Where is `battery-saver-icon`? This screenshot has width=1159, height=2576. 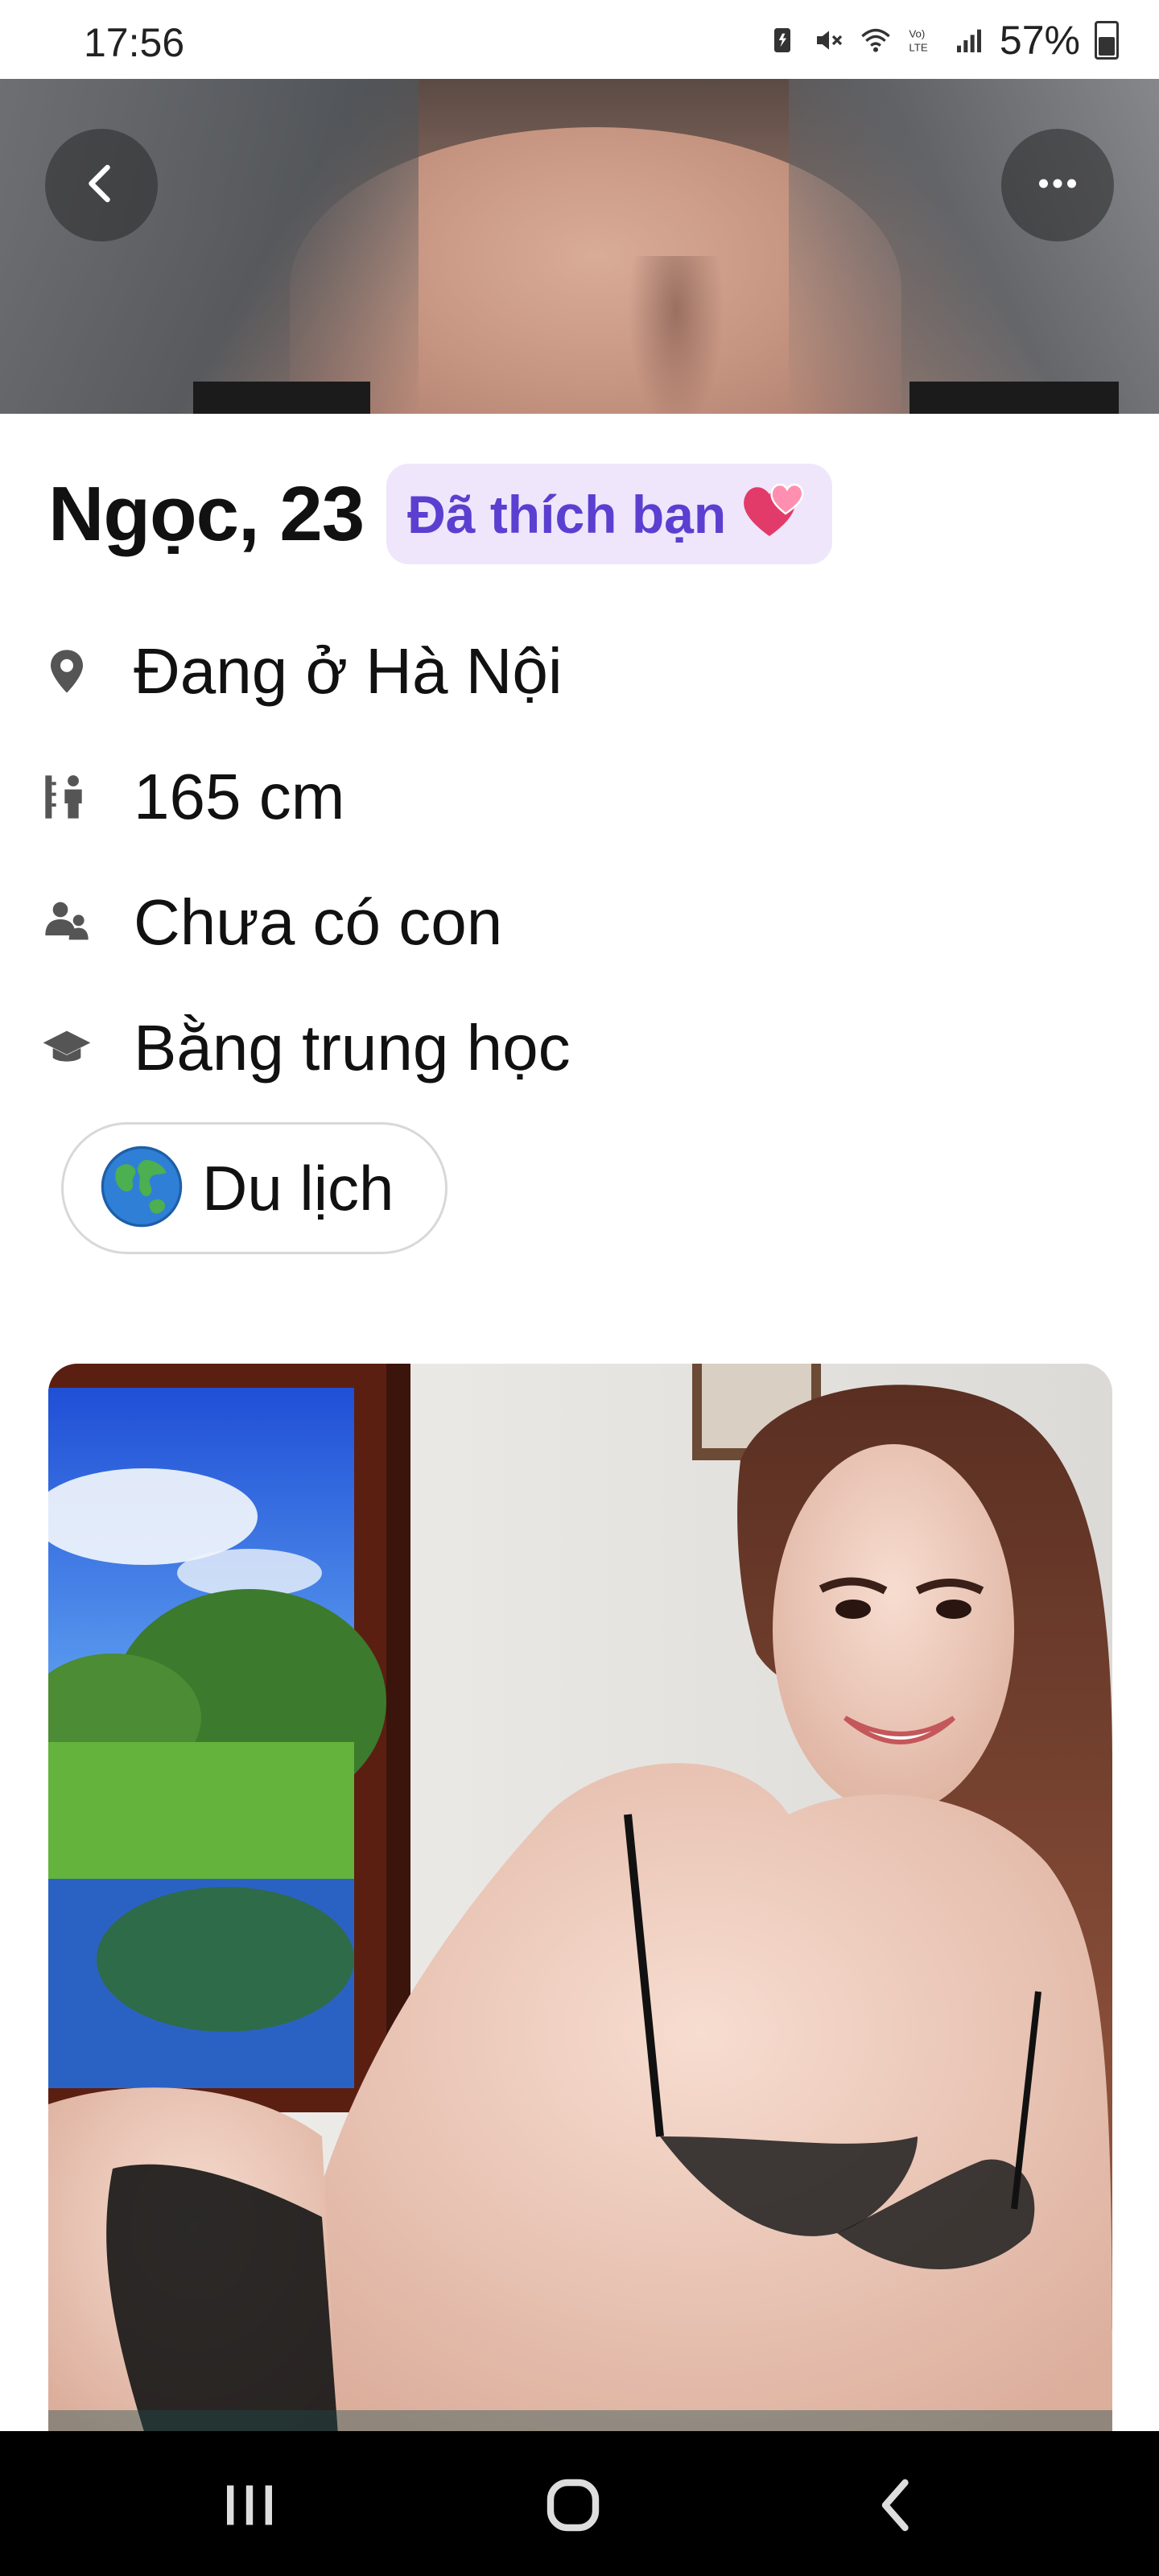
battery-saver-icon is located at coordinates (782, 40).